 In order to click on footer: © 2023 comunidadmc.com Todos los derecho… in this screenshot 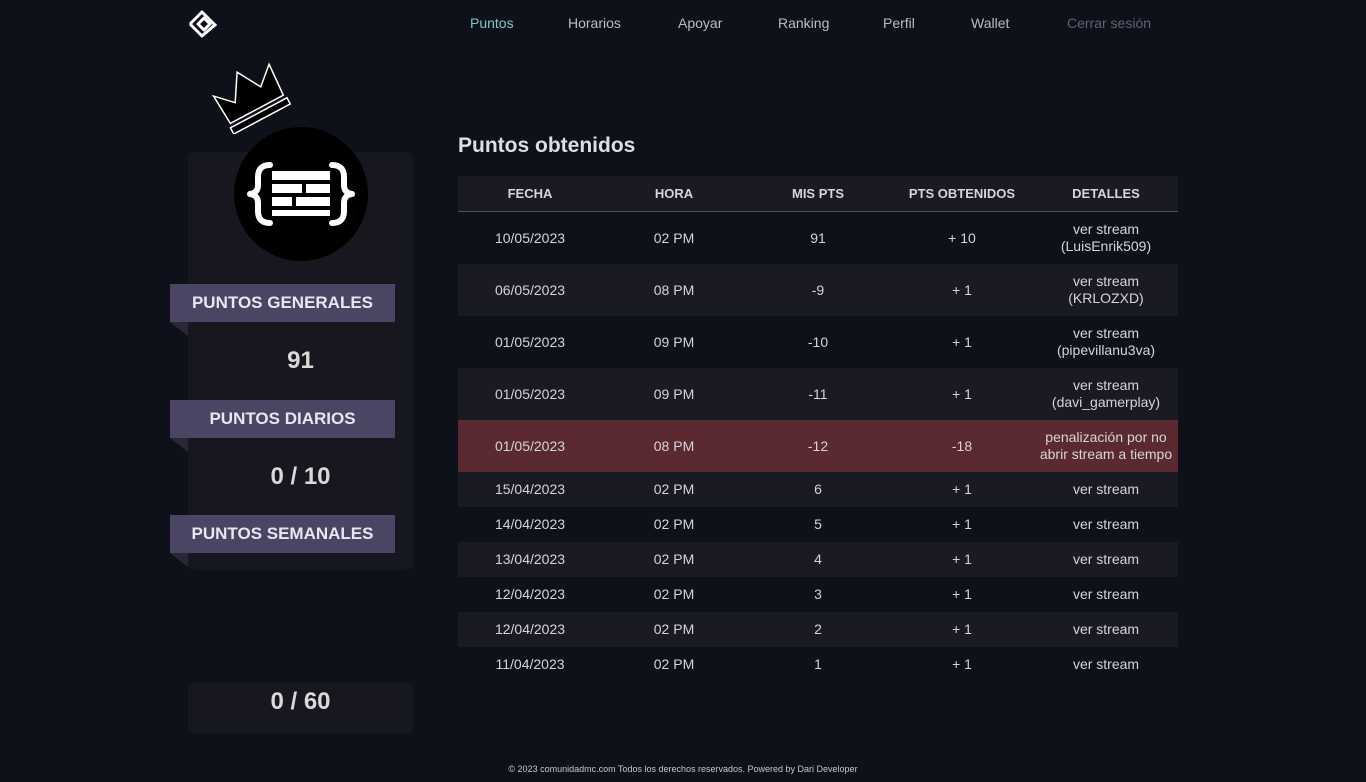, I will do `click(683, 769)`.